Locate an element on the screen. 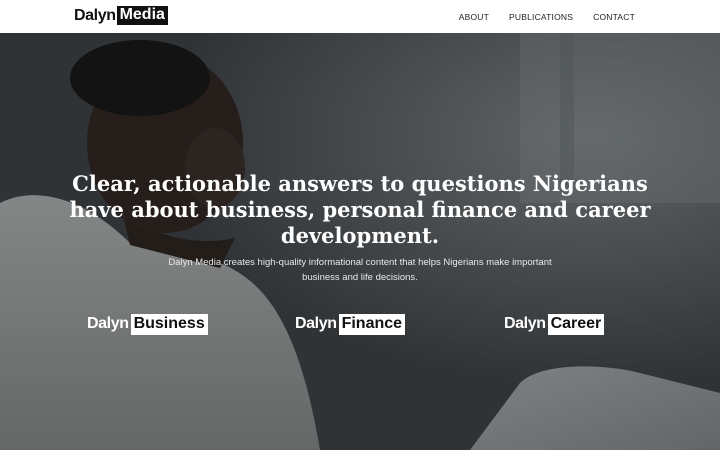 This screenshot has width=720, height=450. main-nav: ABOUT PUBLICATIONS CONTACT is located at coordinates (537, 16).